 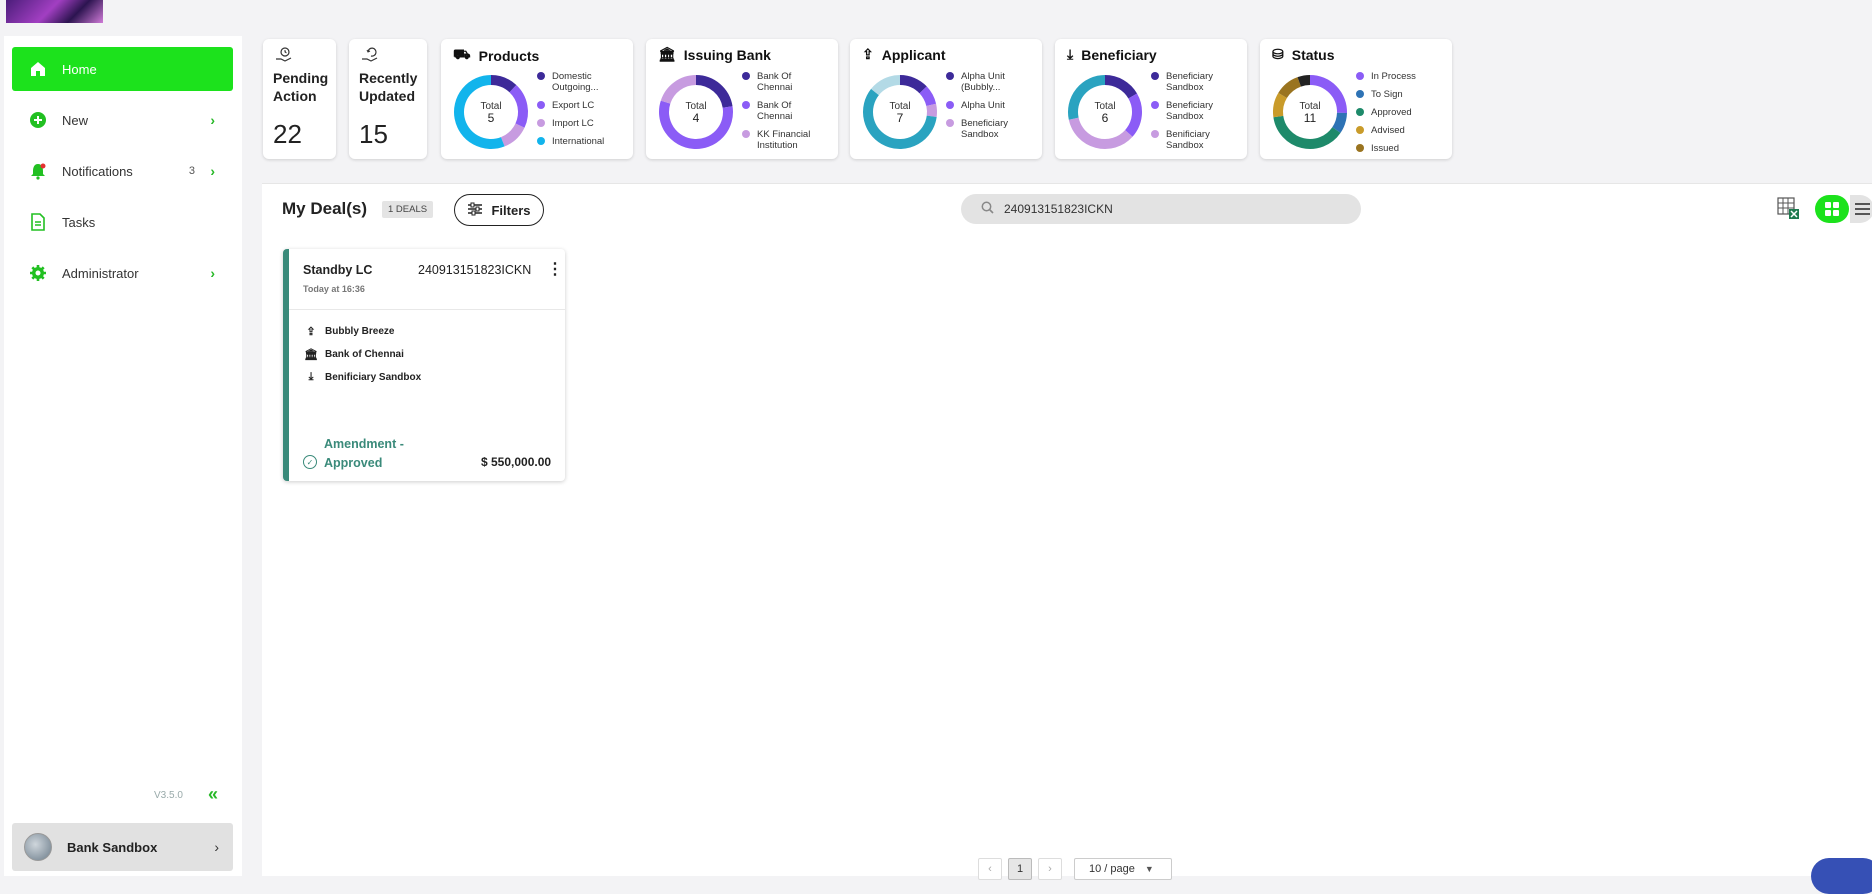 What do you see at coordinates (509, 55) in the screenshot?
I see `products-title: Products` at bounding box center [509, 55].